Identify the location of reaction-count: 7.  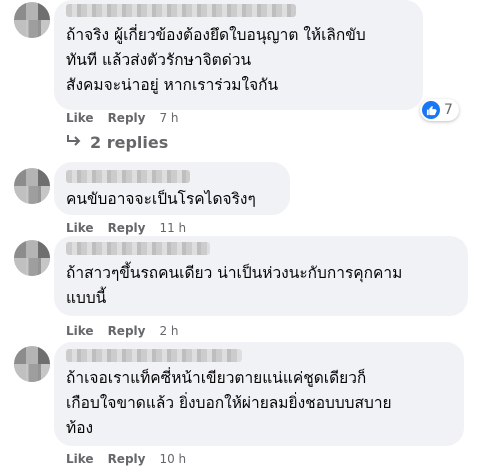
(439, 110).